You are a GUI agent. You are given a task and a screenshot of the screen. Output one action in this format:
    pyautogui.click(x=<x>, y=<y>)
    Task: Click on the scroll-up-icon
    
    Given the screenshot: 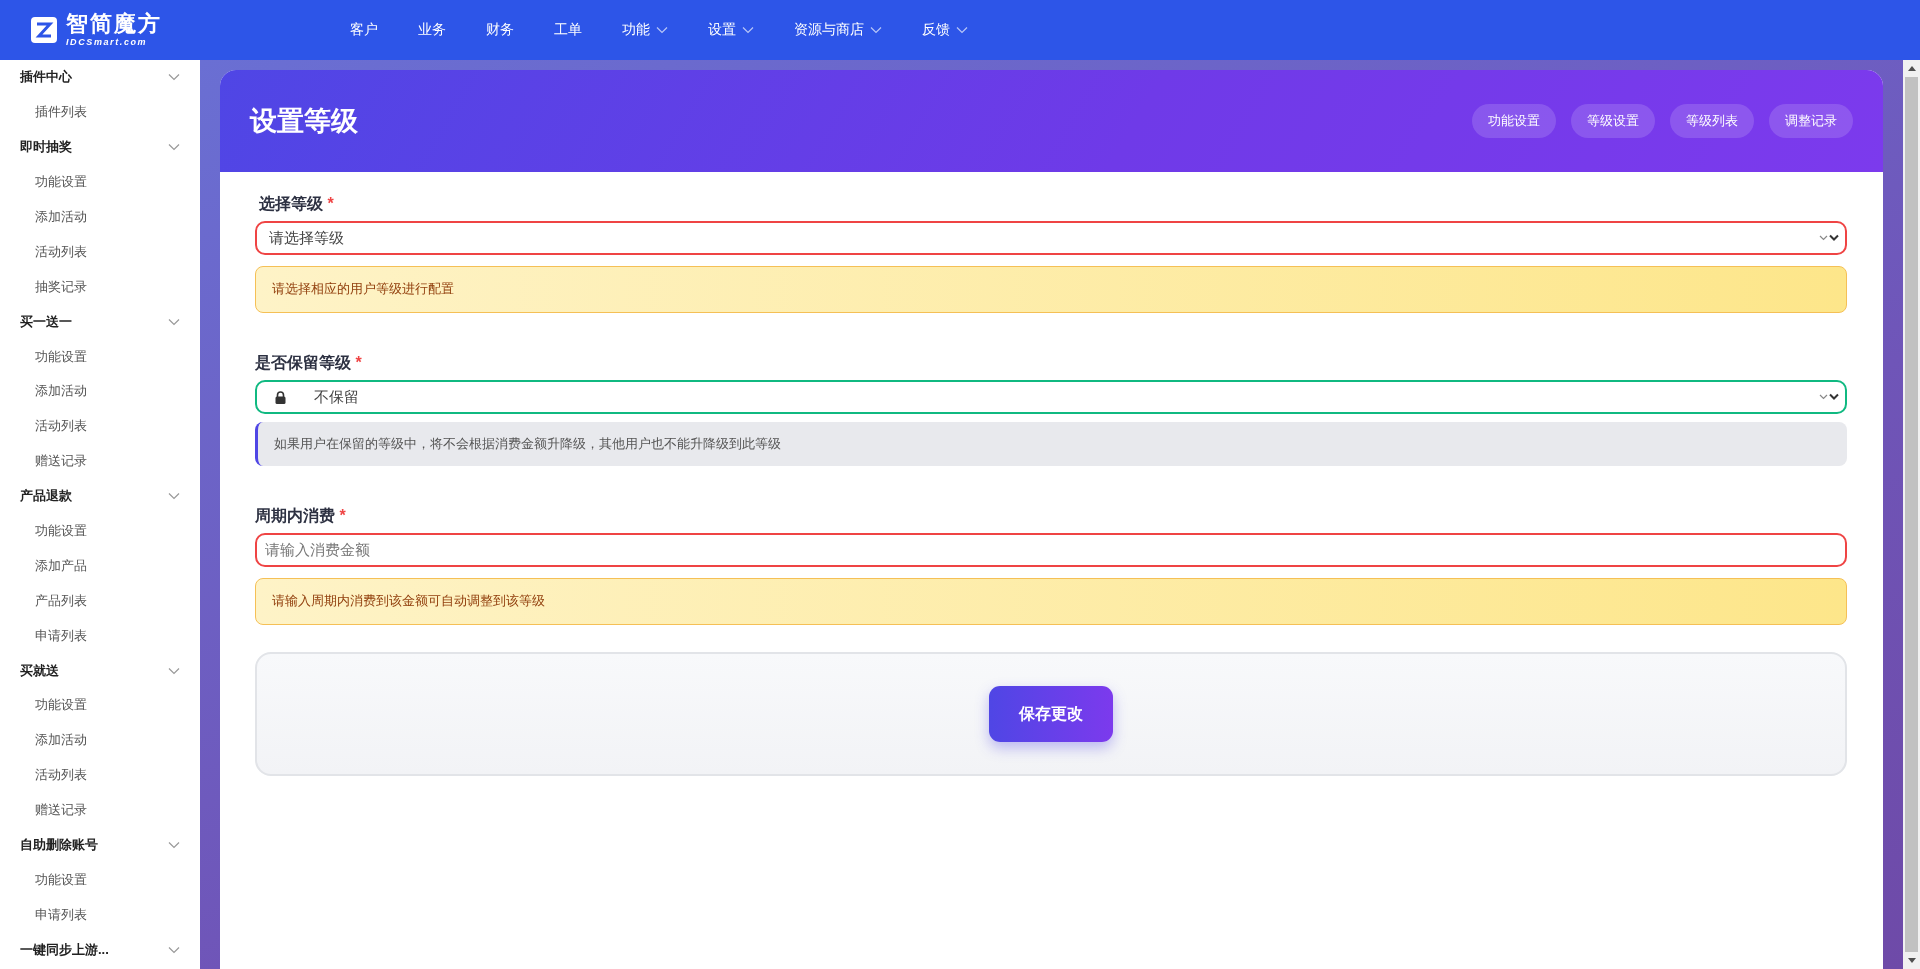 What is the action you would take?
    pyautogui.click(x=1911, y=68)
    